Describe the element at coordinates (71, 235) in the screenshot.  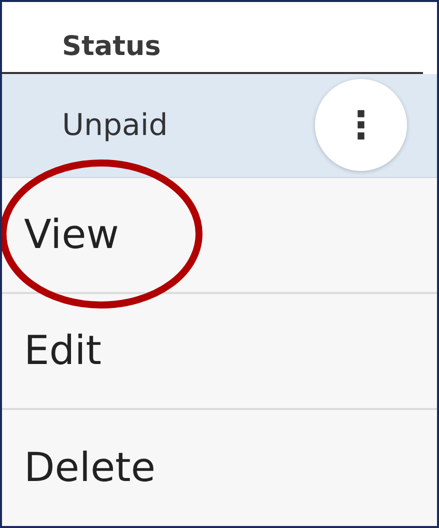
I see `menu-item: View` at that location.